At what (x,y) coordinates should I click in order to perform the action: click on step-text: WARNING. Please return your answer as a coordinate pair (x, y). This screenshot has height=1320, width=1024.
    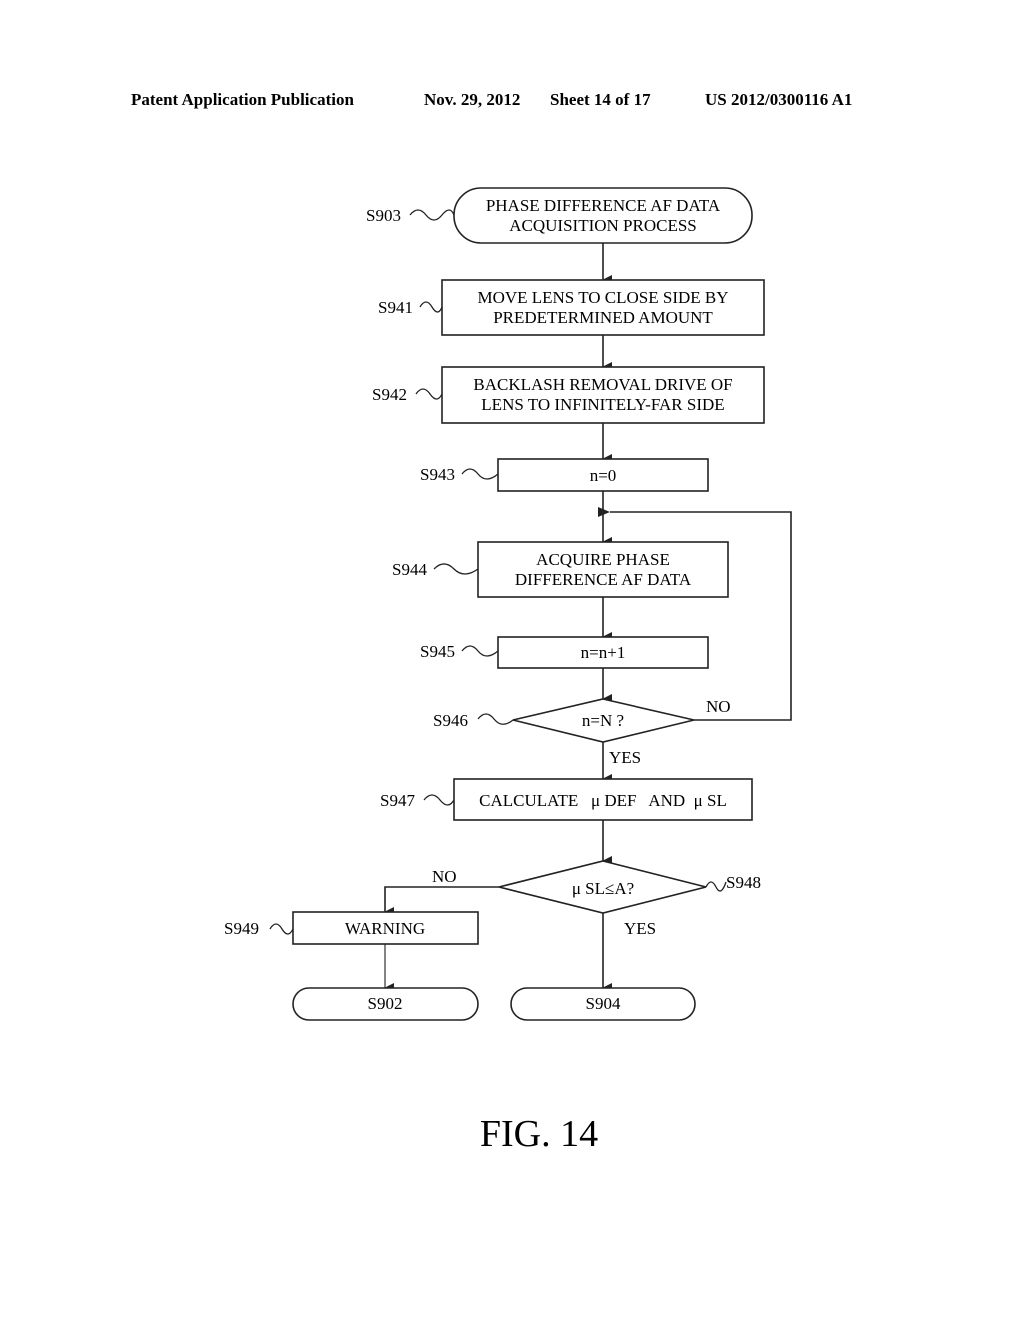
    Looking at the image, I should click on (385, 928).